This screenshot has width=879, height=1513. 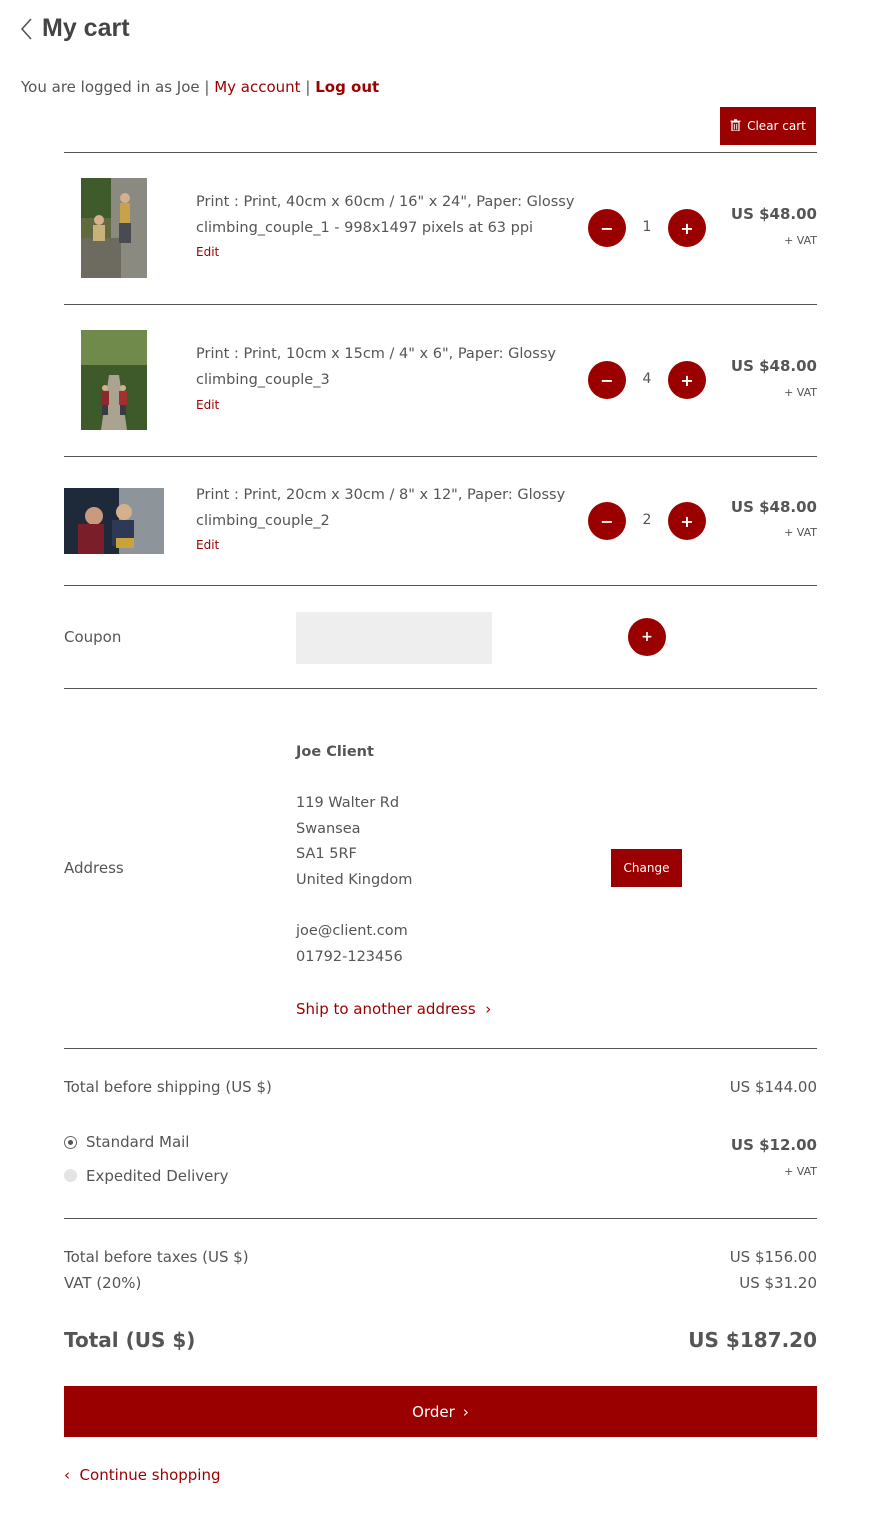 I want to click on vat-label: VAT (20%), so click(x=103, y=1283).